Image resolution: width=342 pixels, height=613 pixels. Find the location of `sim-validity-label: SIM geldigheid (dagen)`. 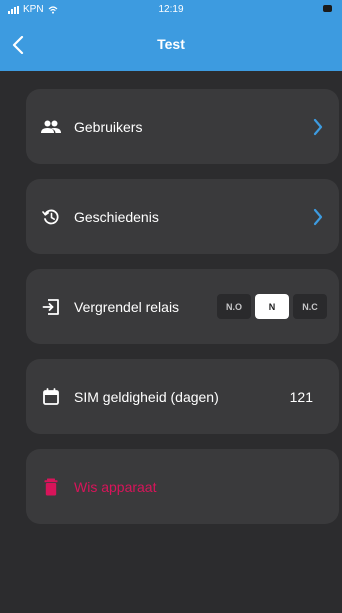

sim-validity-label: SIM geldigheid (dagen) is located at coordinates (146, 396).